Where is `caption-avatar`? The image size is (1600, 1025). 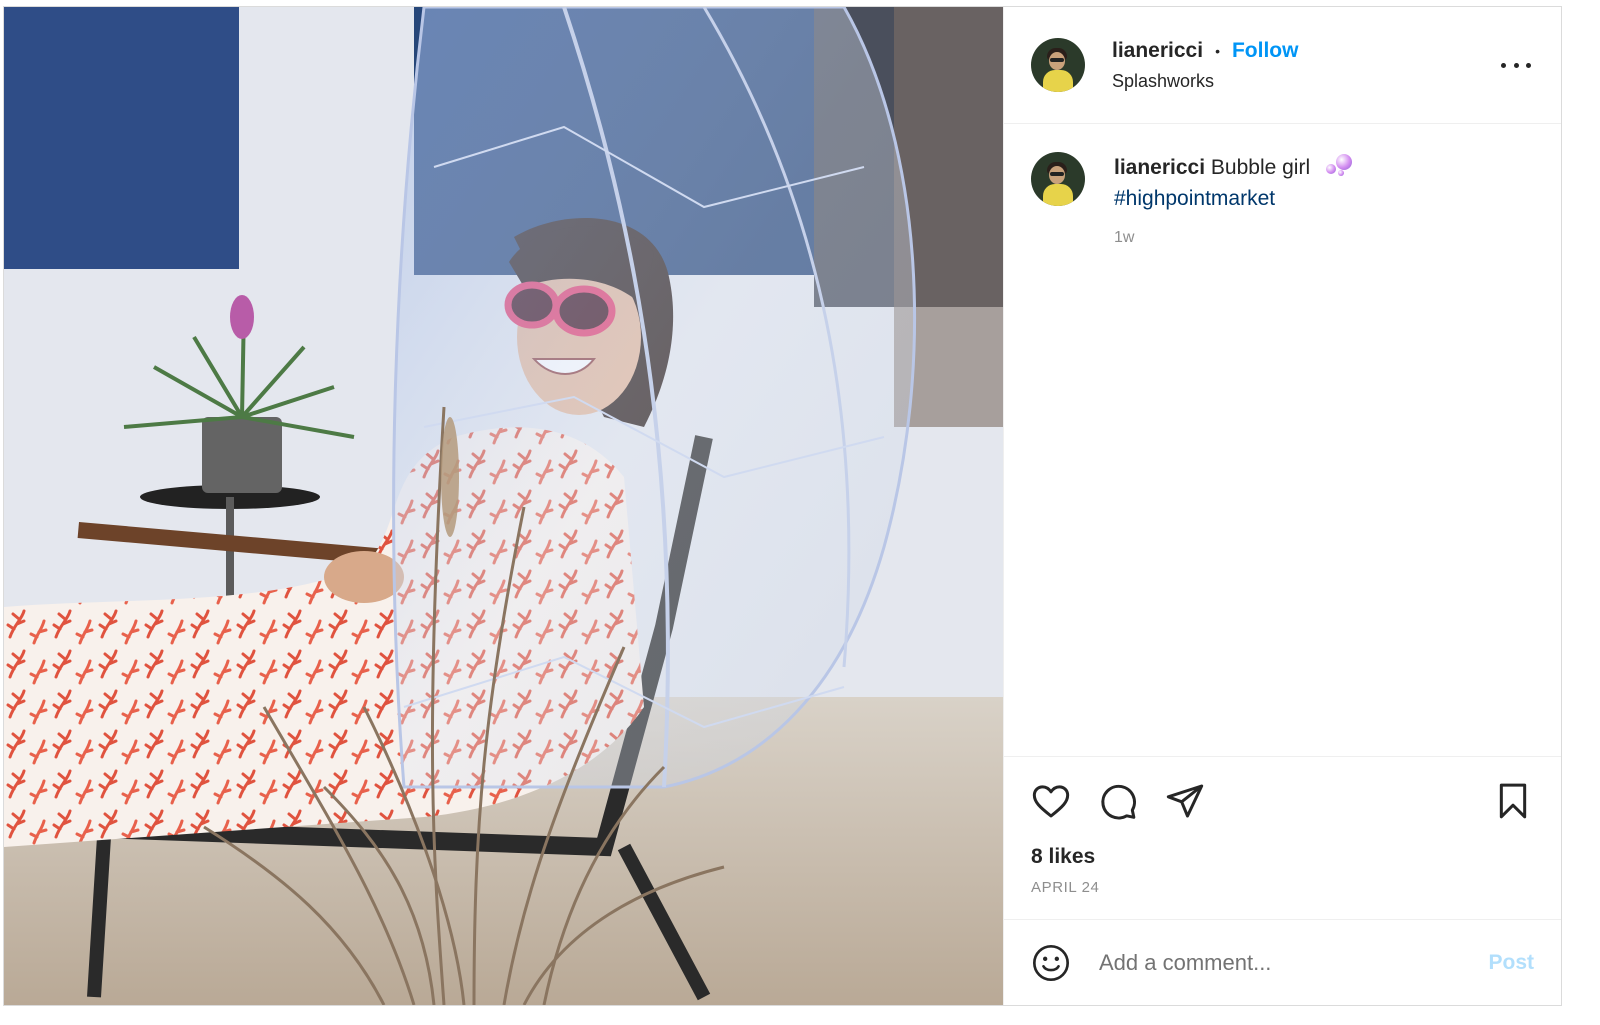
caption-avatar is located at coordinates (1058, 179).